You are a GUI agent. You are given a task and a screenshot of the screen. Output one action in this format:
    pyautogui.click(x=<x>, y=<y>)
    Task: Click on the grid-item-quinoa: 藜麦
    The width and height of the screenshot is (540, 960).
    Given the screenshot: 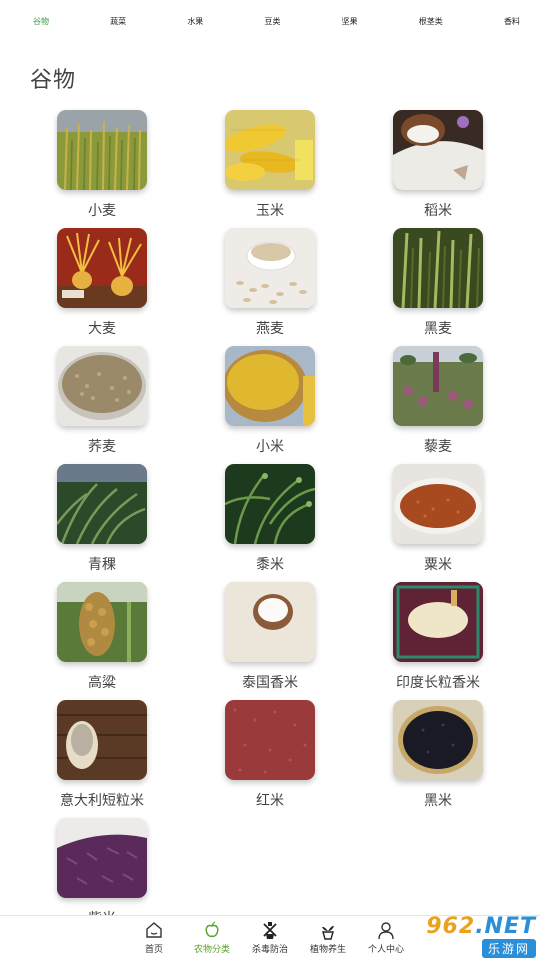 What is the action you would take?
    pyautogui.click(x=438, y=401)
    